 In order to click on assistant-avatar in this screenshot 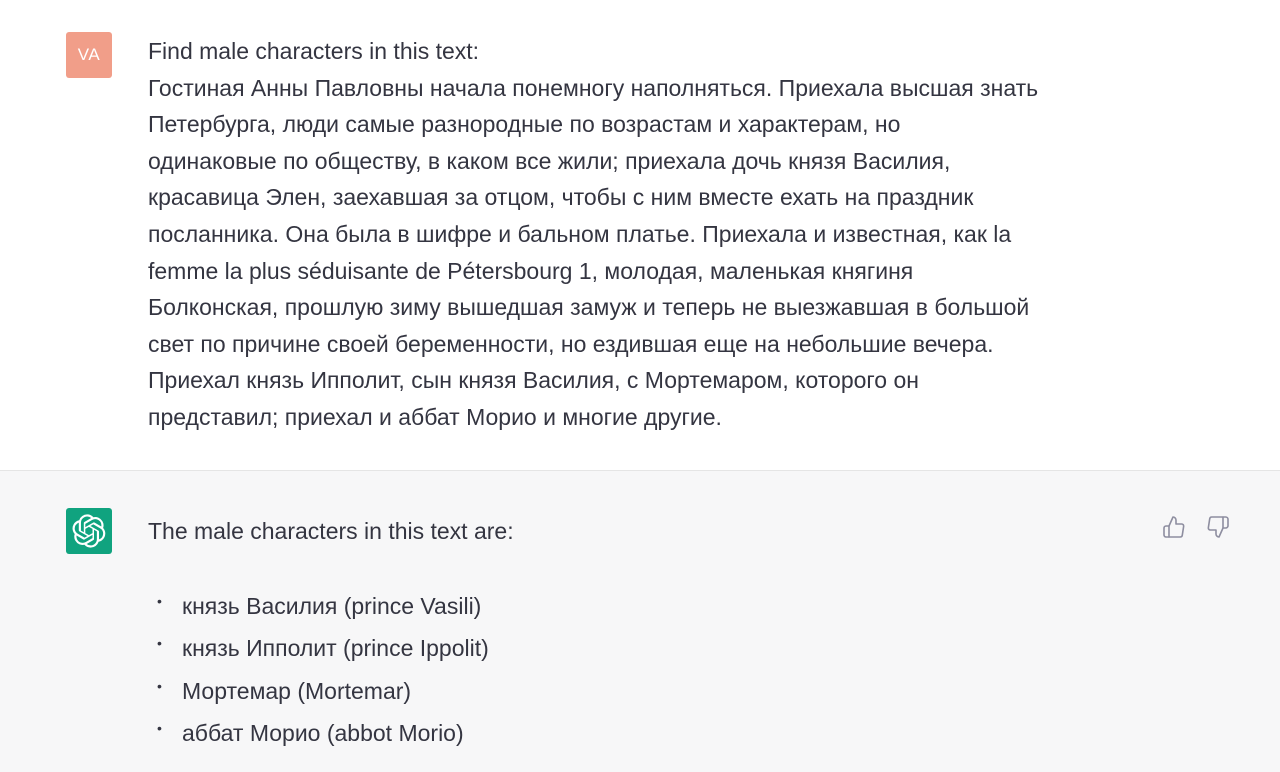, I will do `click(89, 531)`.